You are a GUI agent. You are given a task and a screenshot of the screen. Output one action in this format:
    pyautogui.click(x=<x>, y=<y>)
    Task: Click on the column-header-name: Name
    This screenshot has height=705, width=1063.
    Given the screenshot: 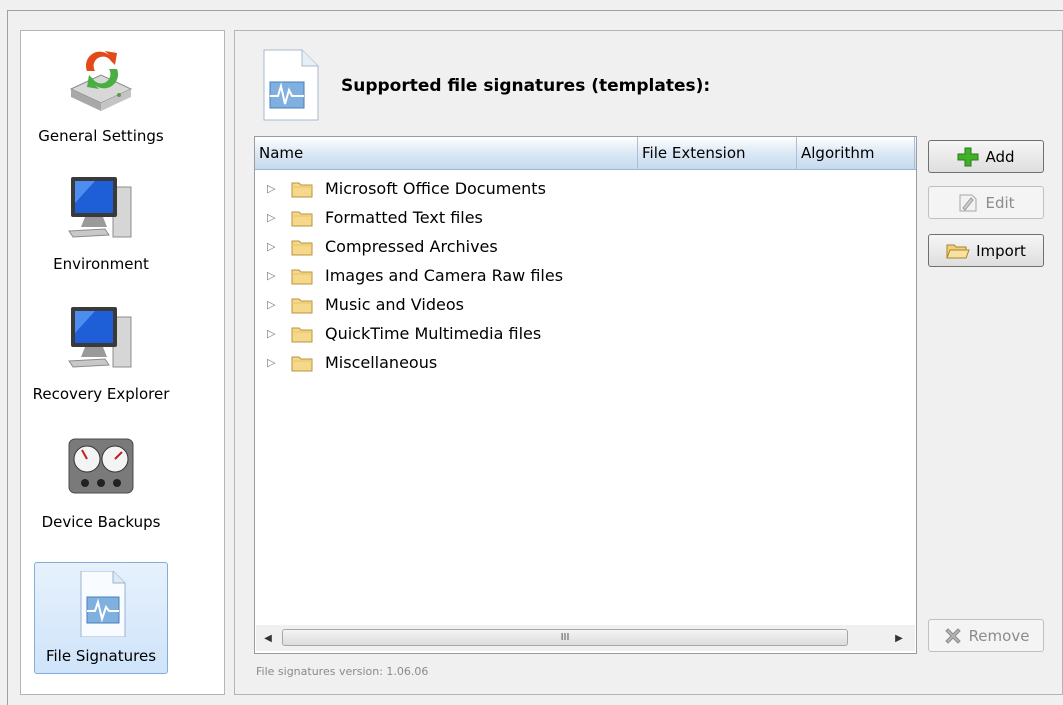 What is the action you would take?
    pyautogui.click(x=446, y=153)
    